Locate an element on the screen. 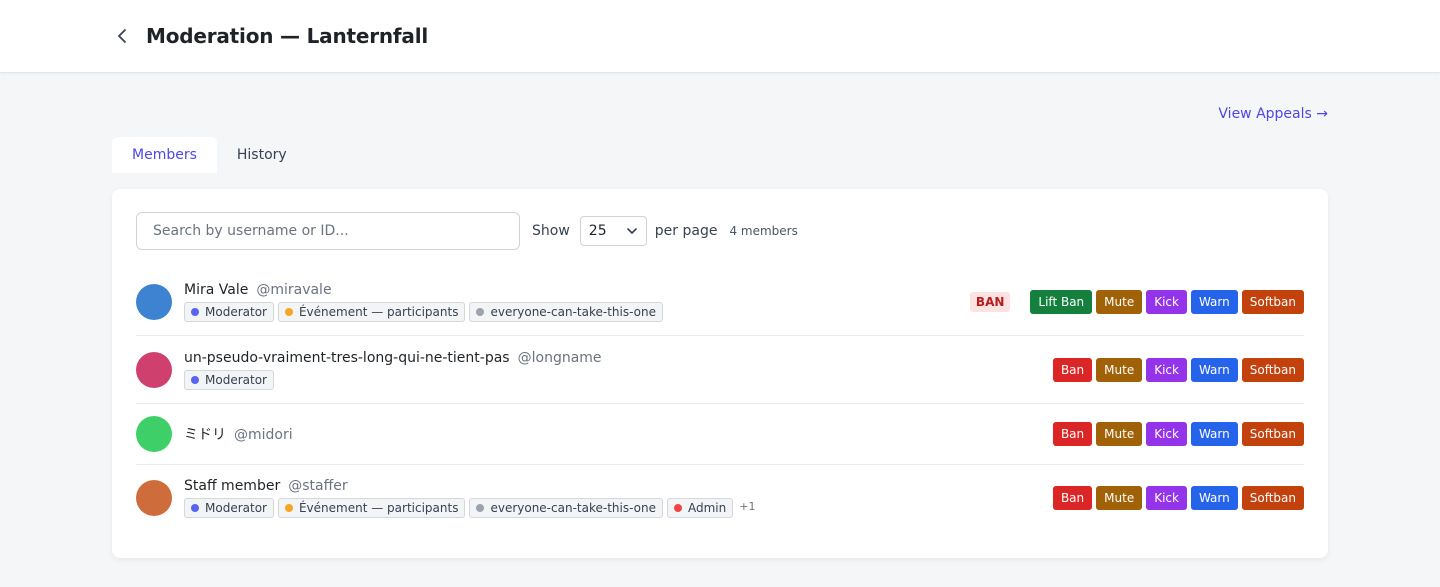 The image size is (1440, 587). more-roles-count: +1 is located at coordinates (747, 506).